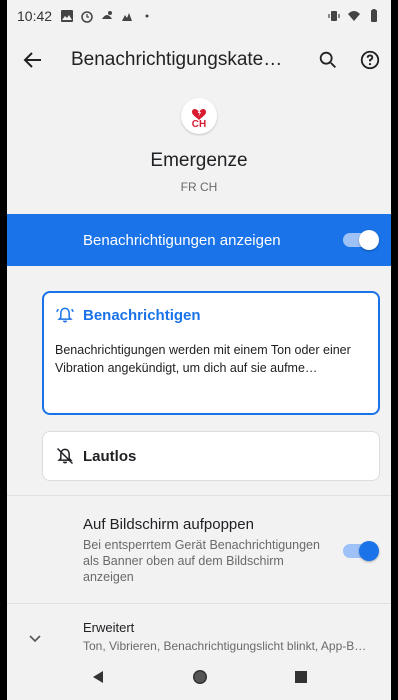  I want to click on dot-icon, so click(147, 16).